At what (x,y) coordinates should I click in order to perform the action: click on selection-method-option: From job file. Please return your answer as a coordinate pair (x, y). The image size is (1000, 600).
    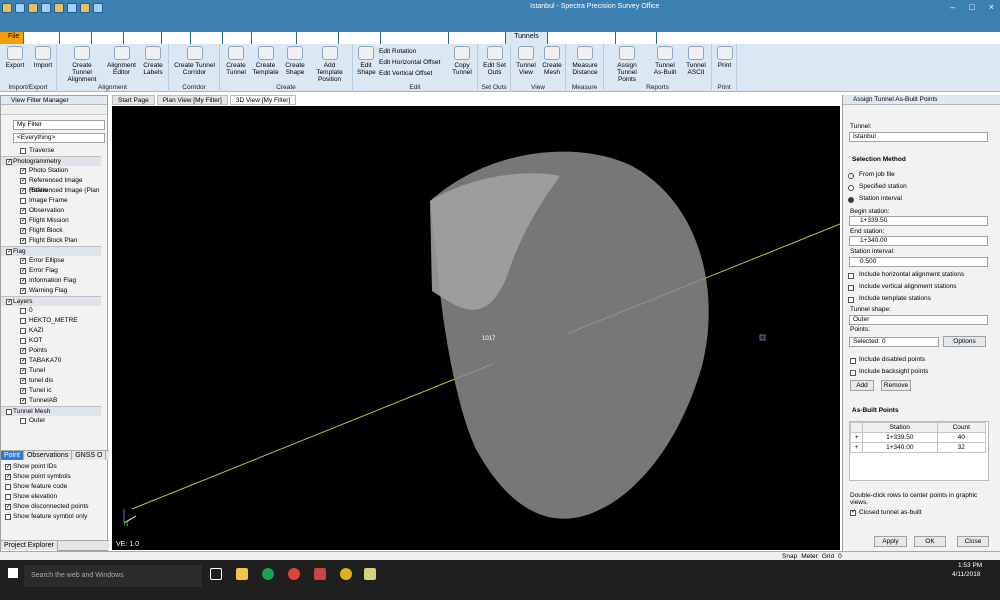
    Looking at the image, I should click on (877, 177).